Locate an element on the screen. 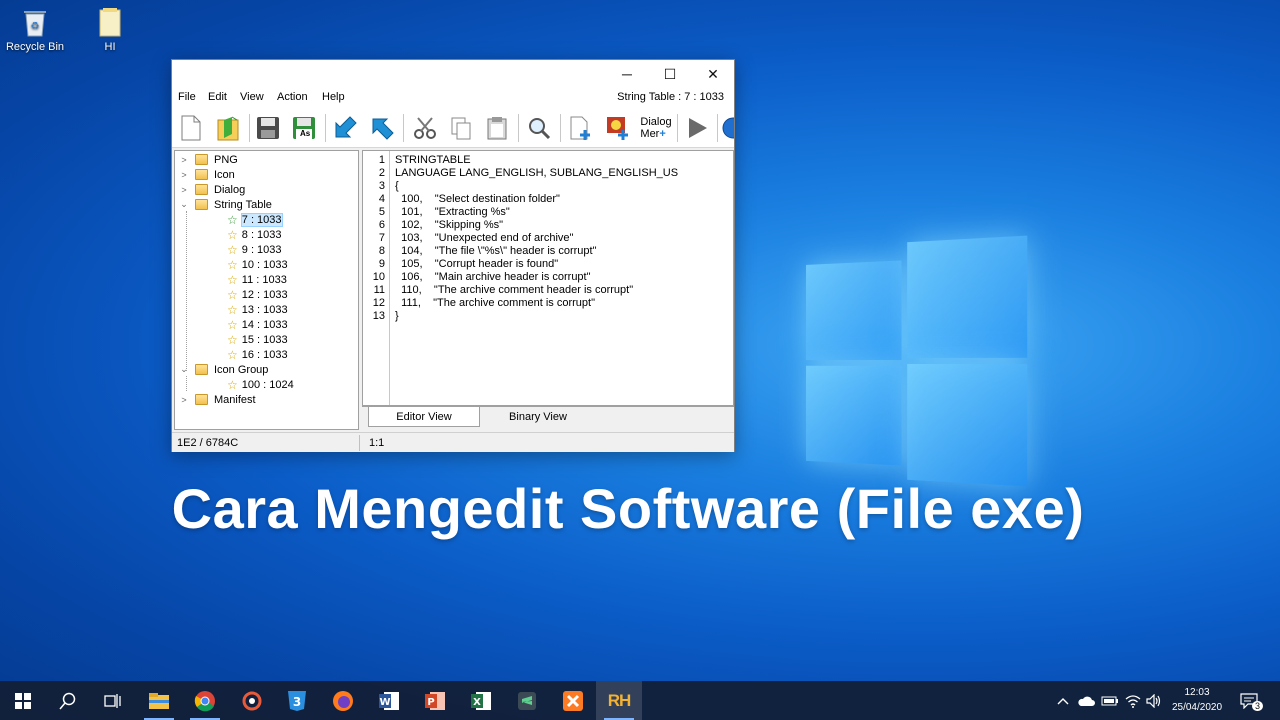  replace-image-button is located at coordinates (618, 128).